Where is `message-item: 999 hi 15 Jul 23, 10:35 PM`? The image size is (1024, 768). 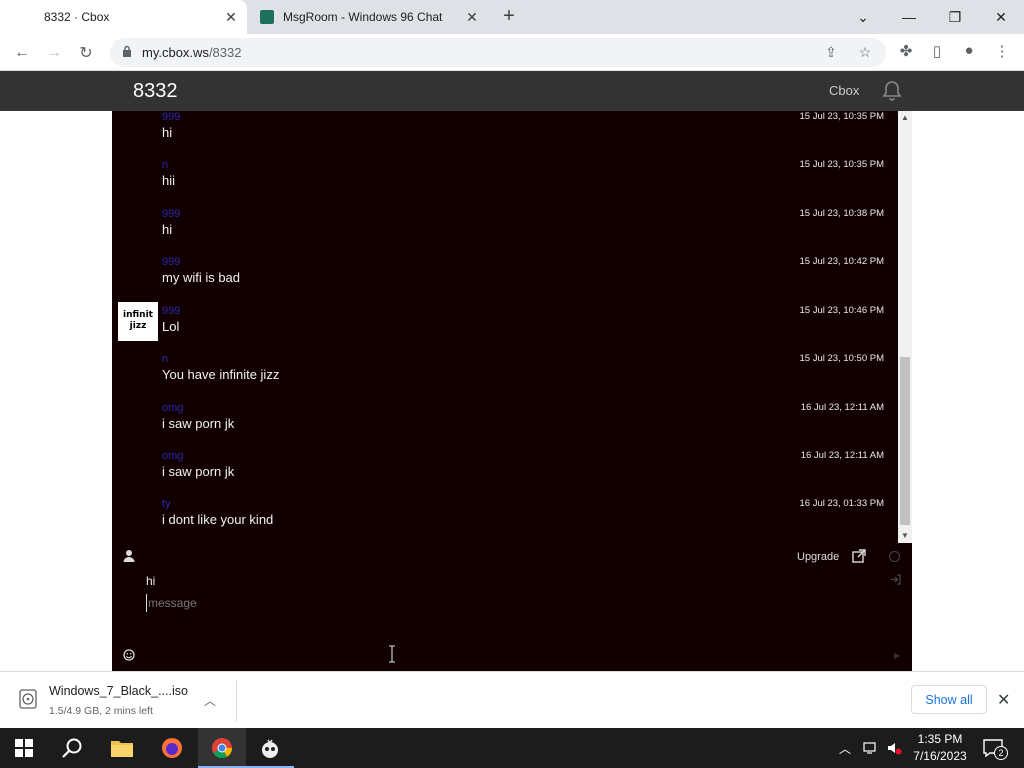
message-item: 999 hi 15 Jul 23, 10:35 PM is located at coordinates (504, 135).